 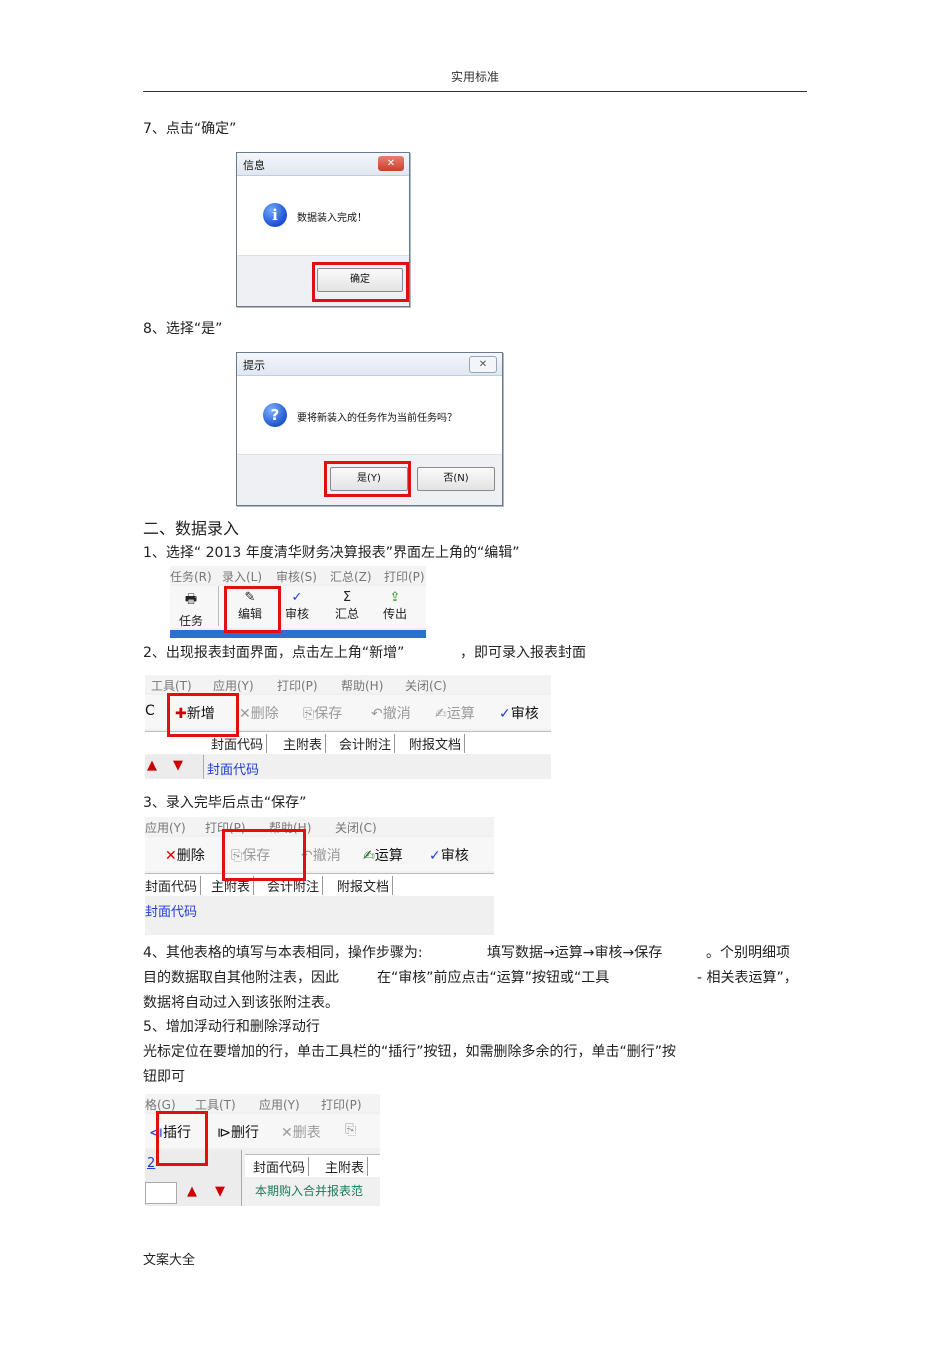 I want to click on tool-audit: ✓ 审核, so click(x=297, y=606).